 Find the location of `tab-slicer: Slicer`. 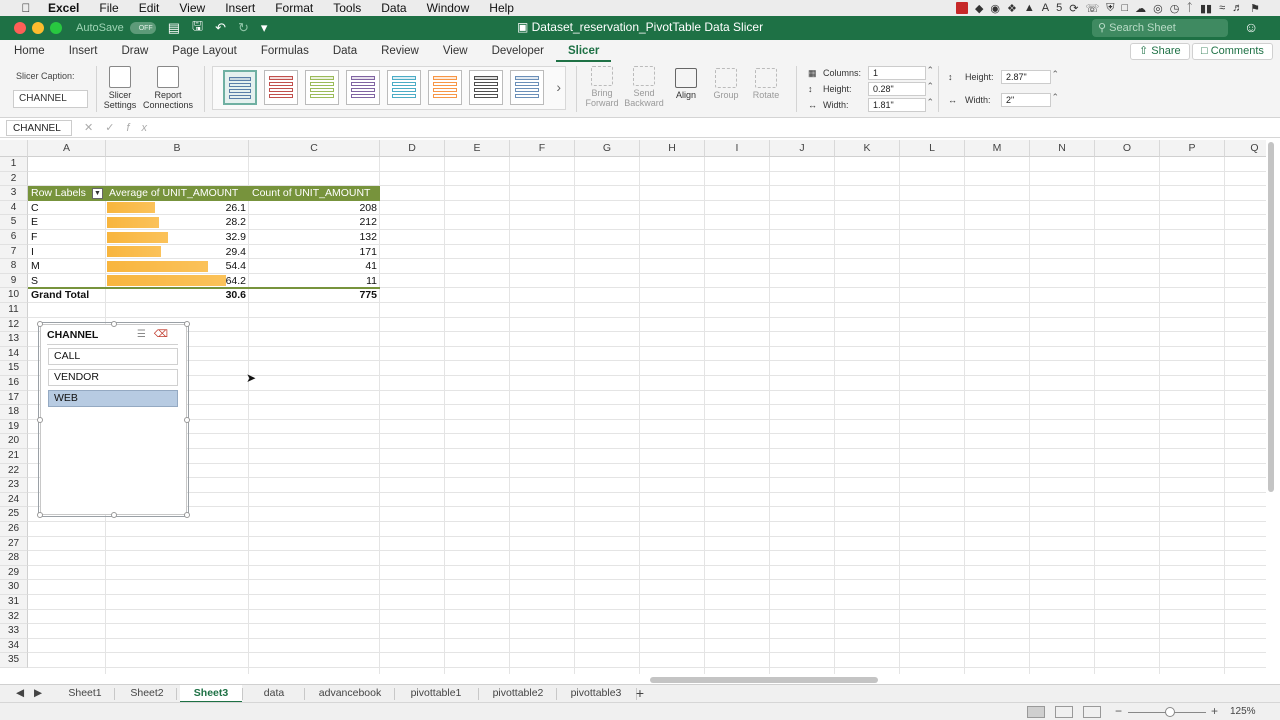

tab-slicer: Slicer is located at coordinates (583, 51).